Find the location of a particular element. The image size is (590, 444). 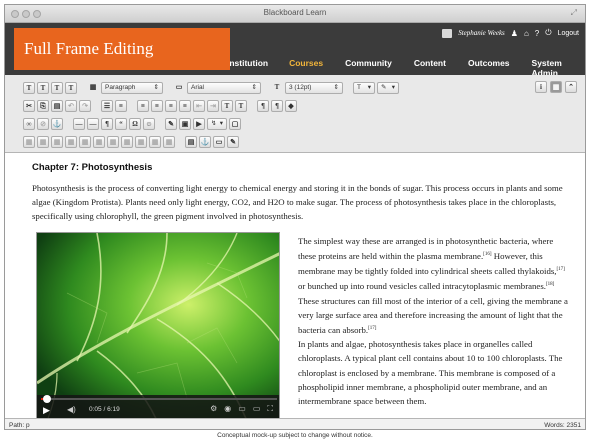

table-delete-icon: ▦ is located at coordinates (113, 142).